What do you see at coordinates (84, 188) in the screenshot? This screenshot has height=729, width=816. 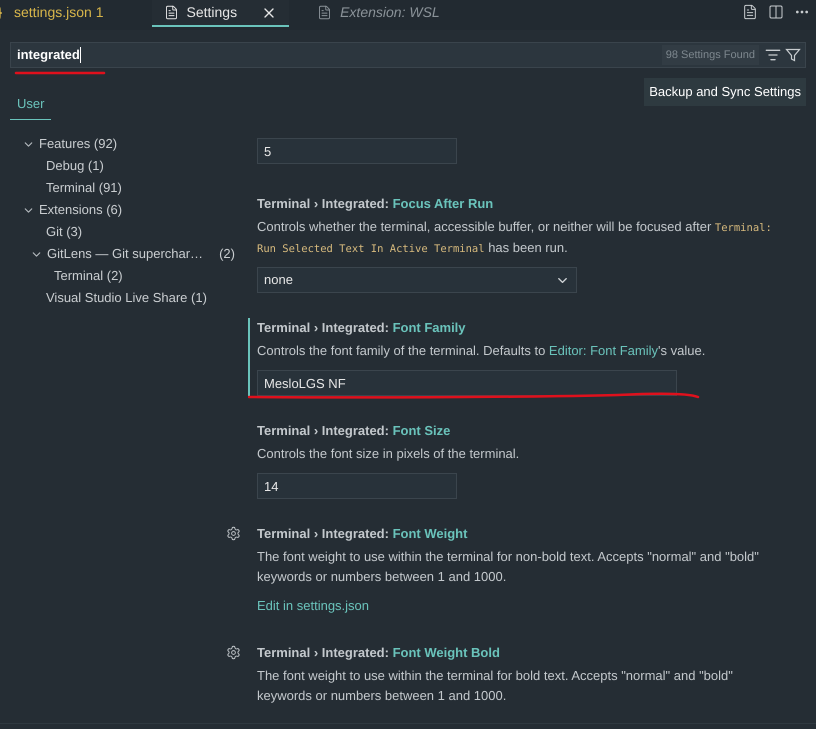 I see `tree-item: Terminal (91)` at bounding box center [84, 188].